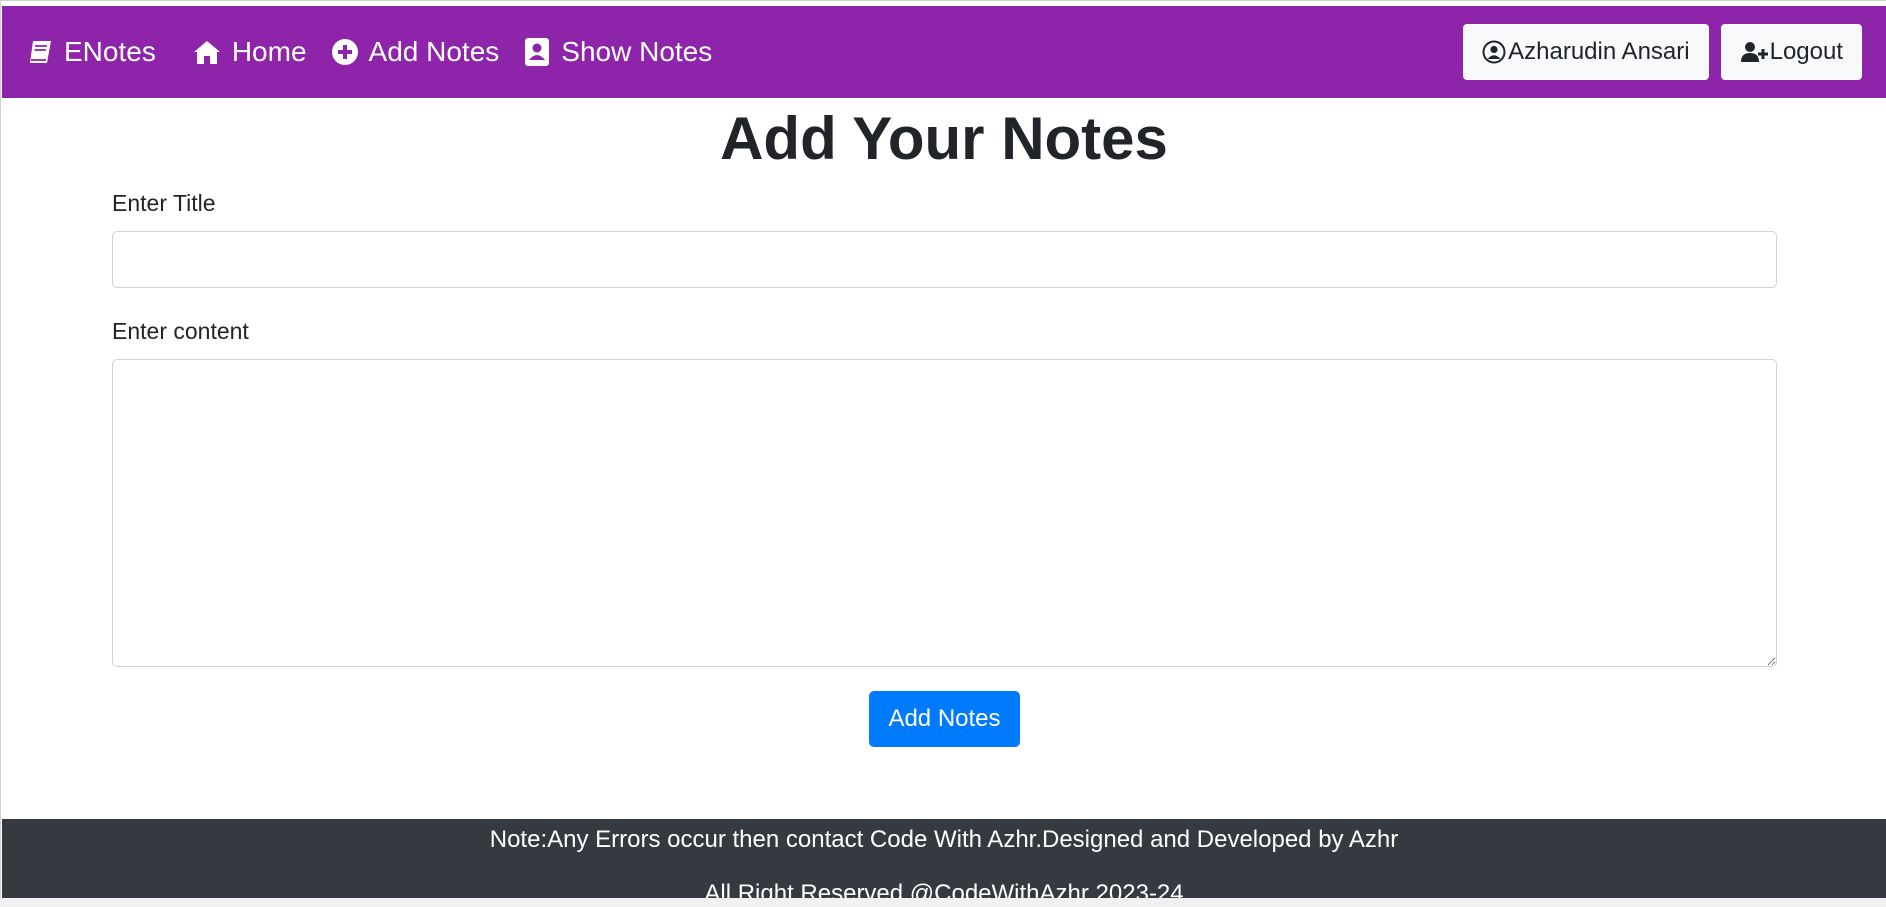 The width and height of the screenshot is (1886, 907). What do you see at coordinates (1599, 51) in the screenshot?
I see `user-button-label: Azharudin Ansari` at bounding box center [1599, 51].